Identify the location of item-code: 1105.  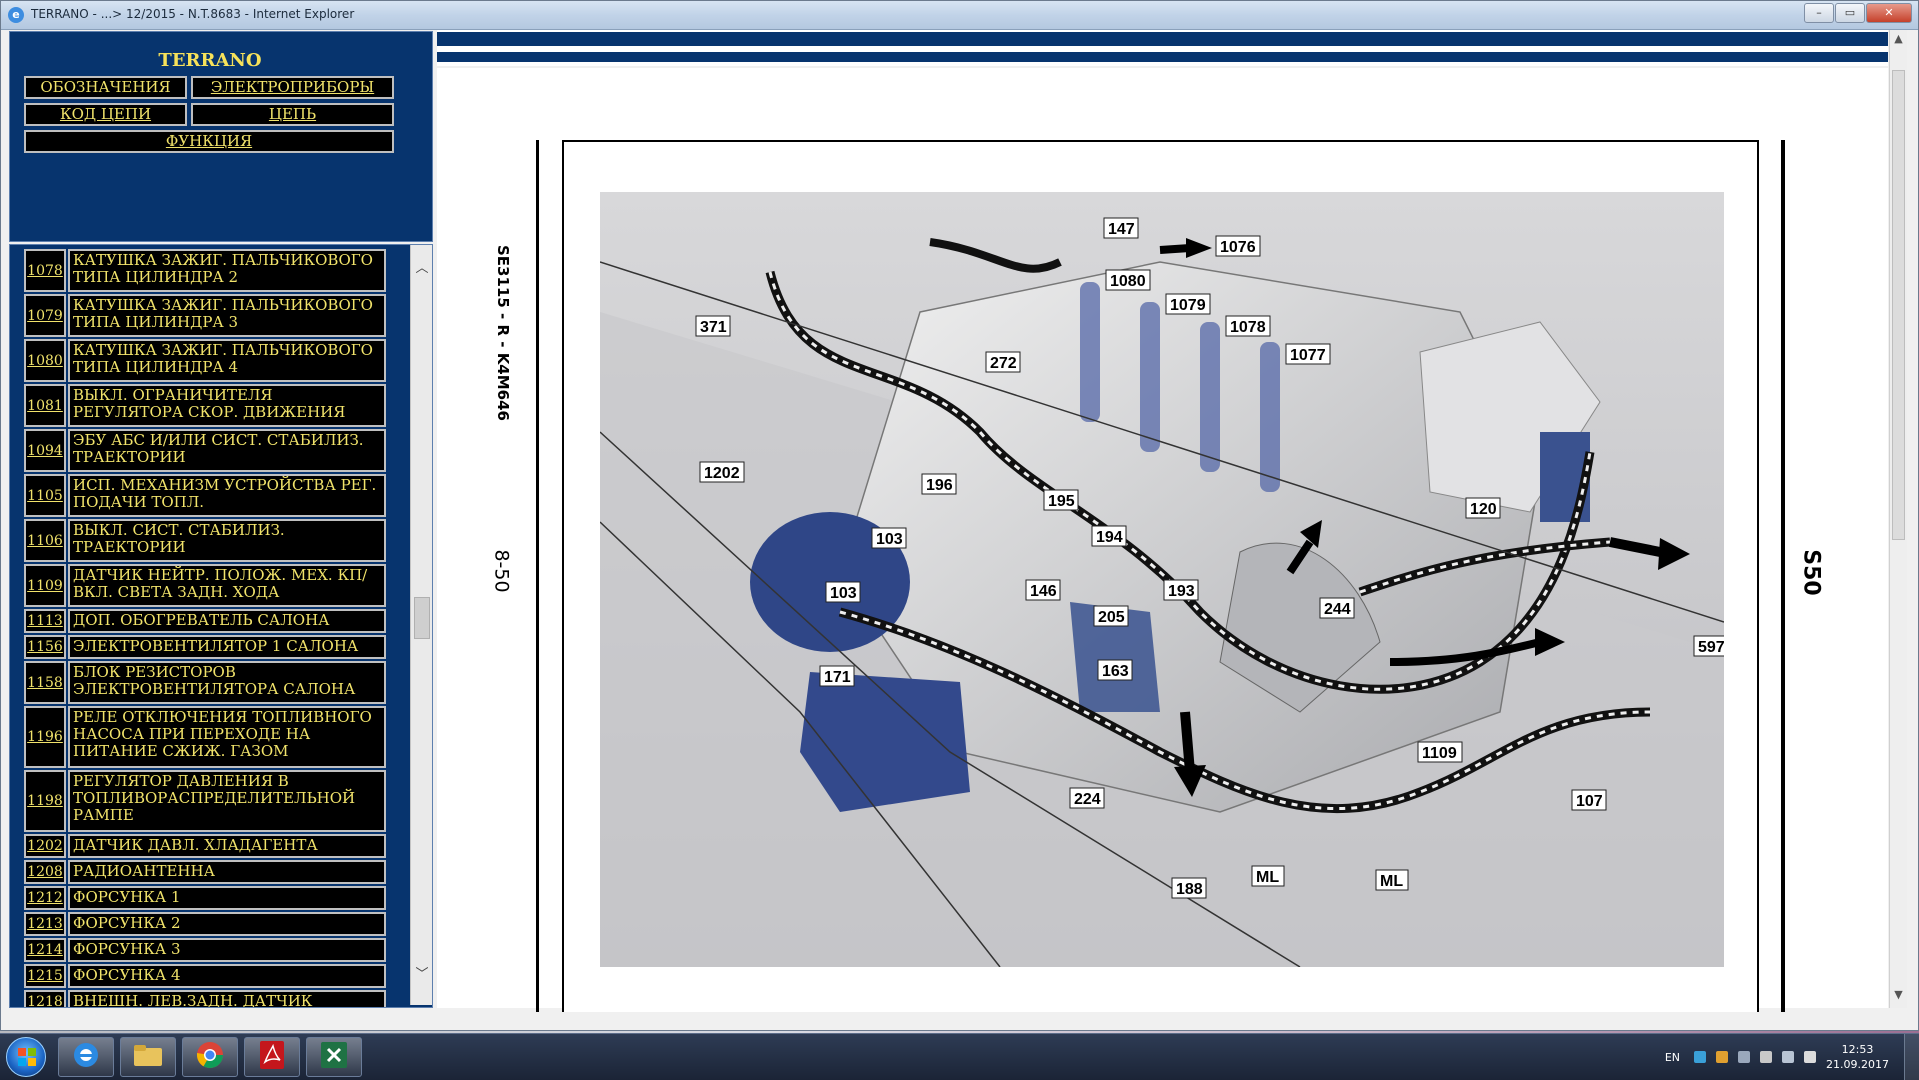
(45, 495).